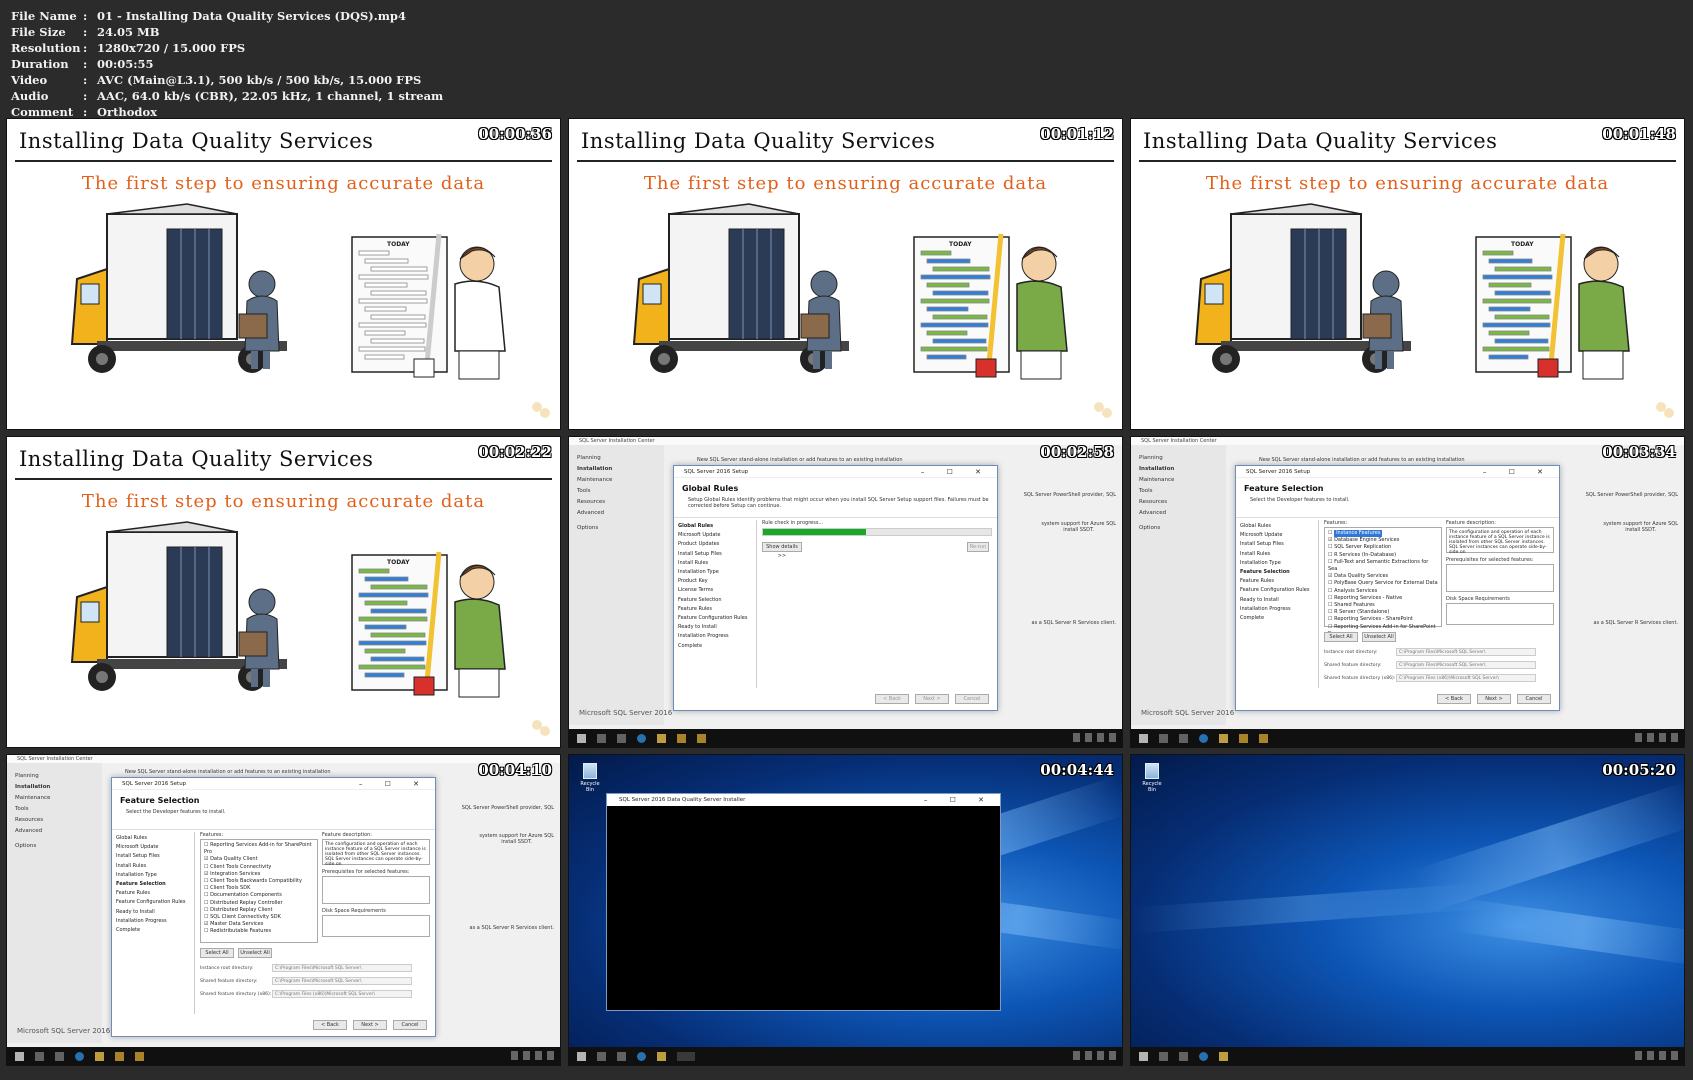 The width and height of the screenshot is (1693, 1080). What do you see at coordinates (259, 903) in the screenshot?
I see `feature-tree-item: ☐ Distributed Replay Controller` at bounding box center [259, 903].